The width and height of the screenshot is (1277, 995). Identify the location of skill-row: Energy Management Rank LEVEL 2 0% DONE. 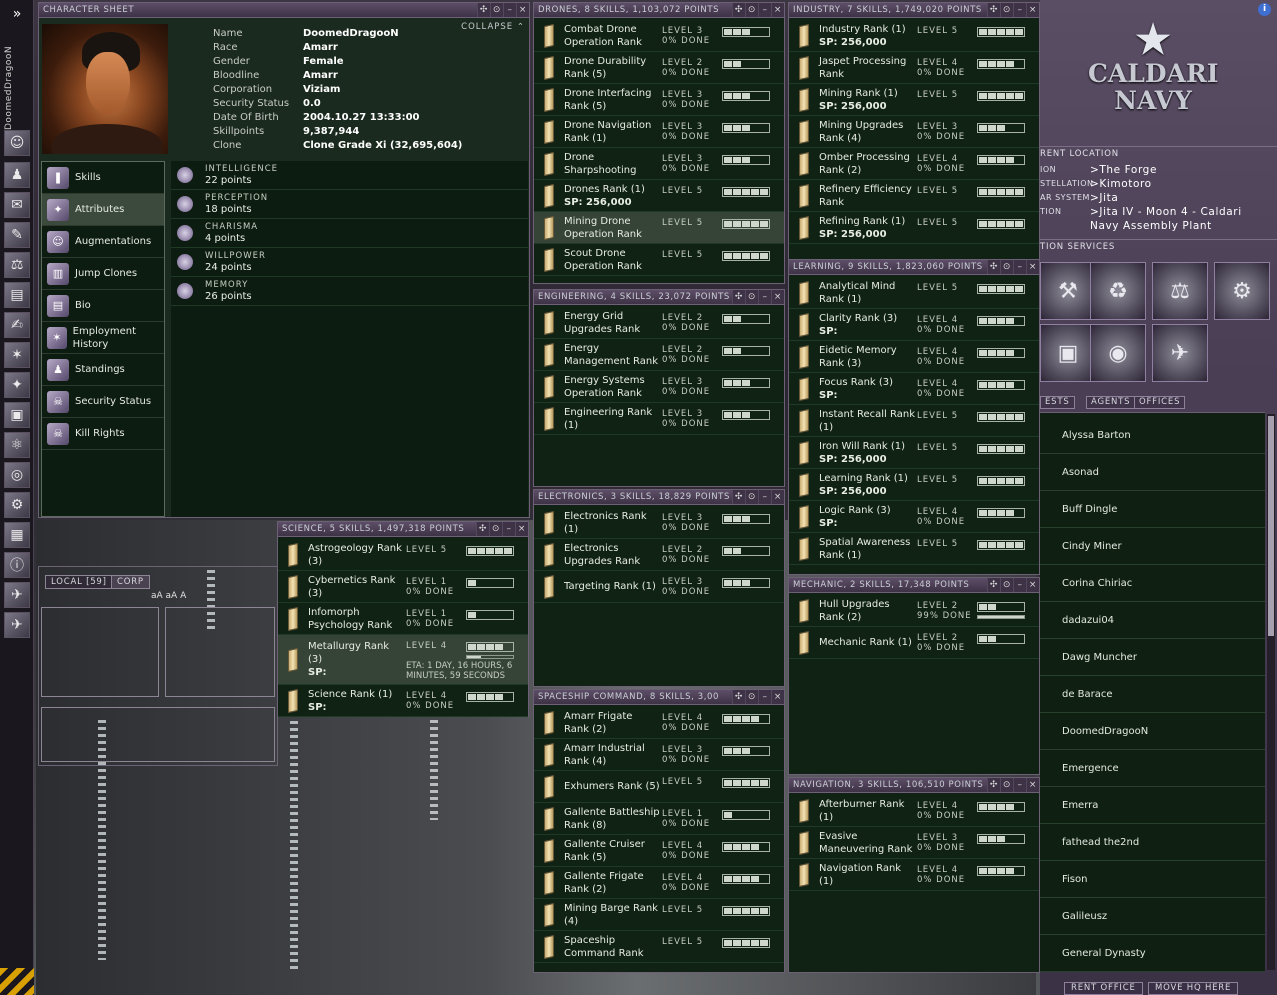
(659, 355).